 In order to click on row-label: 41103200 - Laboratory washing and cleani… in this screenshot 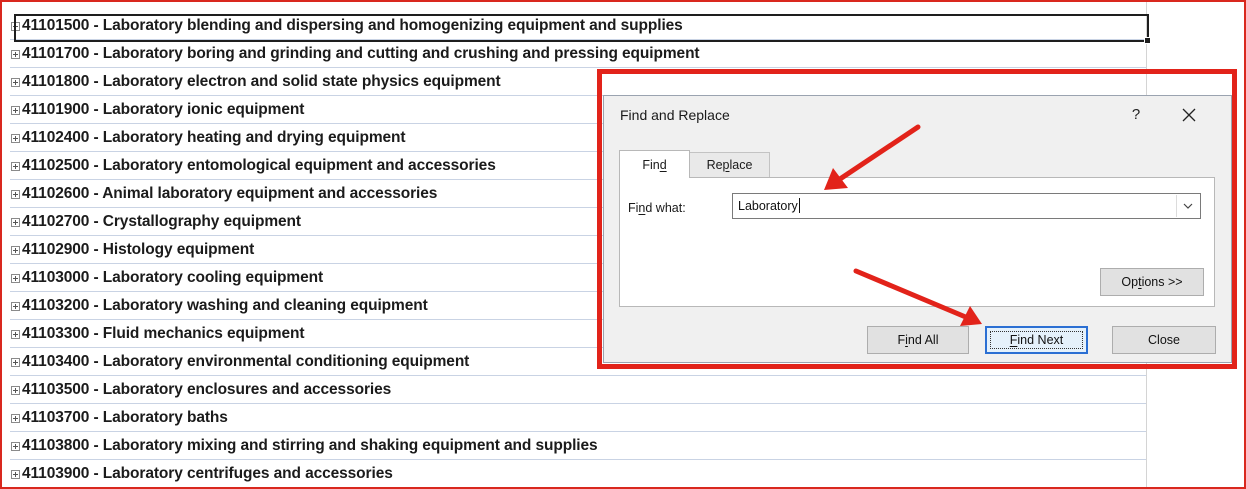, I will do `click(225, 305)`.